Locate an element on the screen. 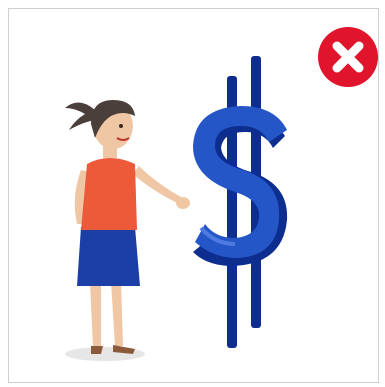 The image size is (385, 387). close-button is located at coordinates (348, 57).